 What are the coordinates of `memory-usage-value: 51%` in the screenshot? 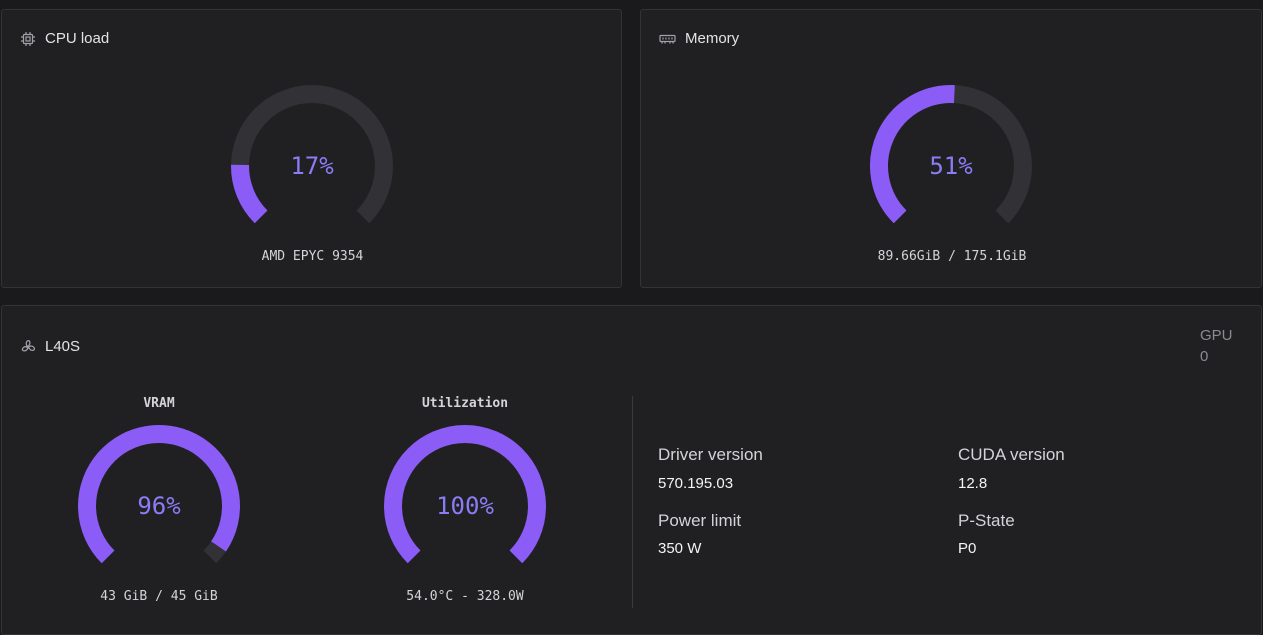 It's located at (951, 166).